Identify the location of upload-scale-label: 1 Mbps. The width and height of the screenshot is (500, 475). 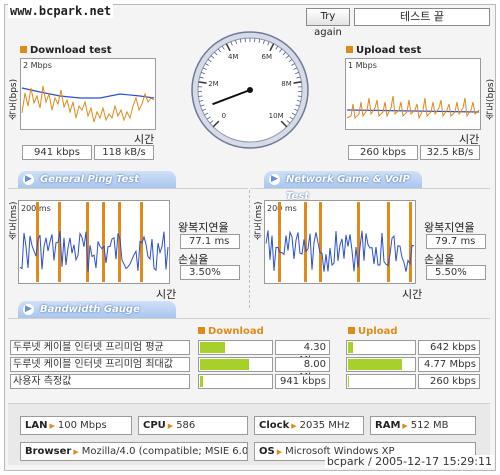
(362, 65).